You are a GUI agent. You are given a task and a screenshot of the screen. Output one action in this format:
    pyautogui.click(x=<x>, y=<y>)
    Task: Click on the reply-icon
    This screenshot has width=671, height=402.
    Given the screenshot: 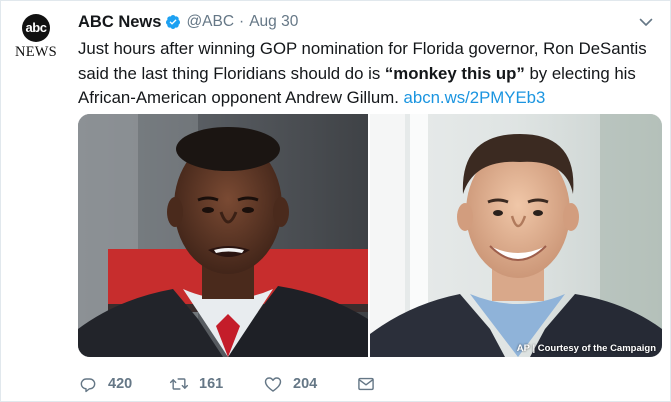 What is the action you would take?
    pyautogui.click(x=88, y=385)
    